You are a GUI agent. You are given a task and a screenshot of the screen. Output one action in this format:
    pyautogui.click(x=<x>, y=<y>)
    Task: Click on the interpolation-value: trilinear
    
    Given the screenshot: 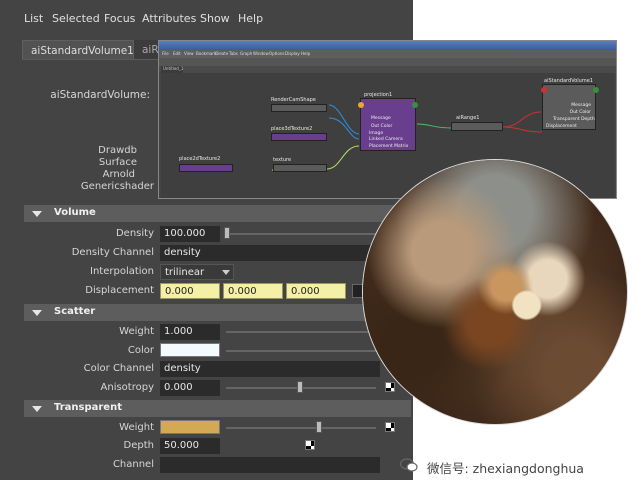 What is the action you would take?
    pyautogui.click(x=185, y=272)
    